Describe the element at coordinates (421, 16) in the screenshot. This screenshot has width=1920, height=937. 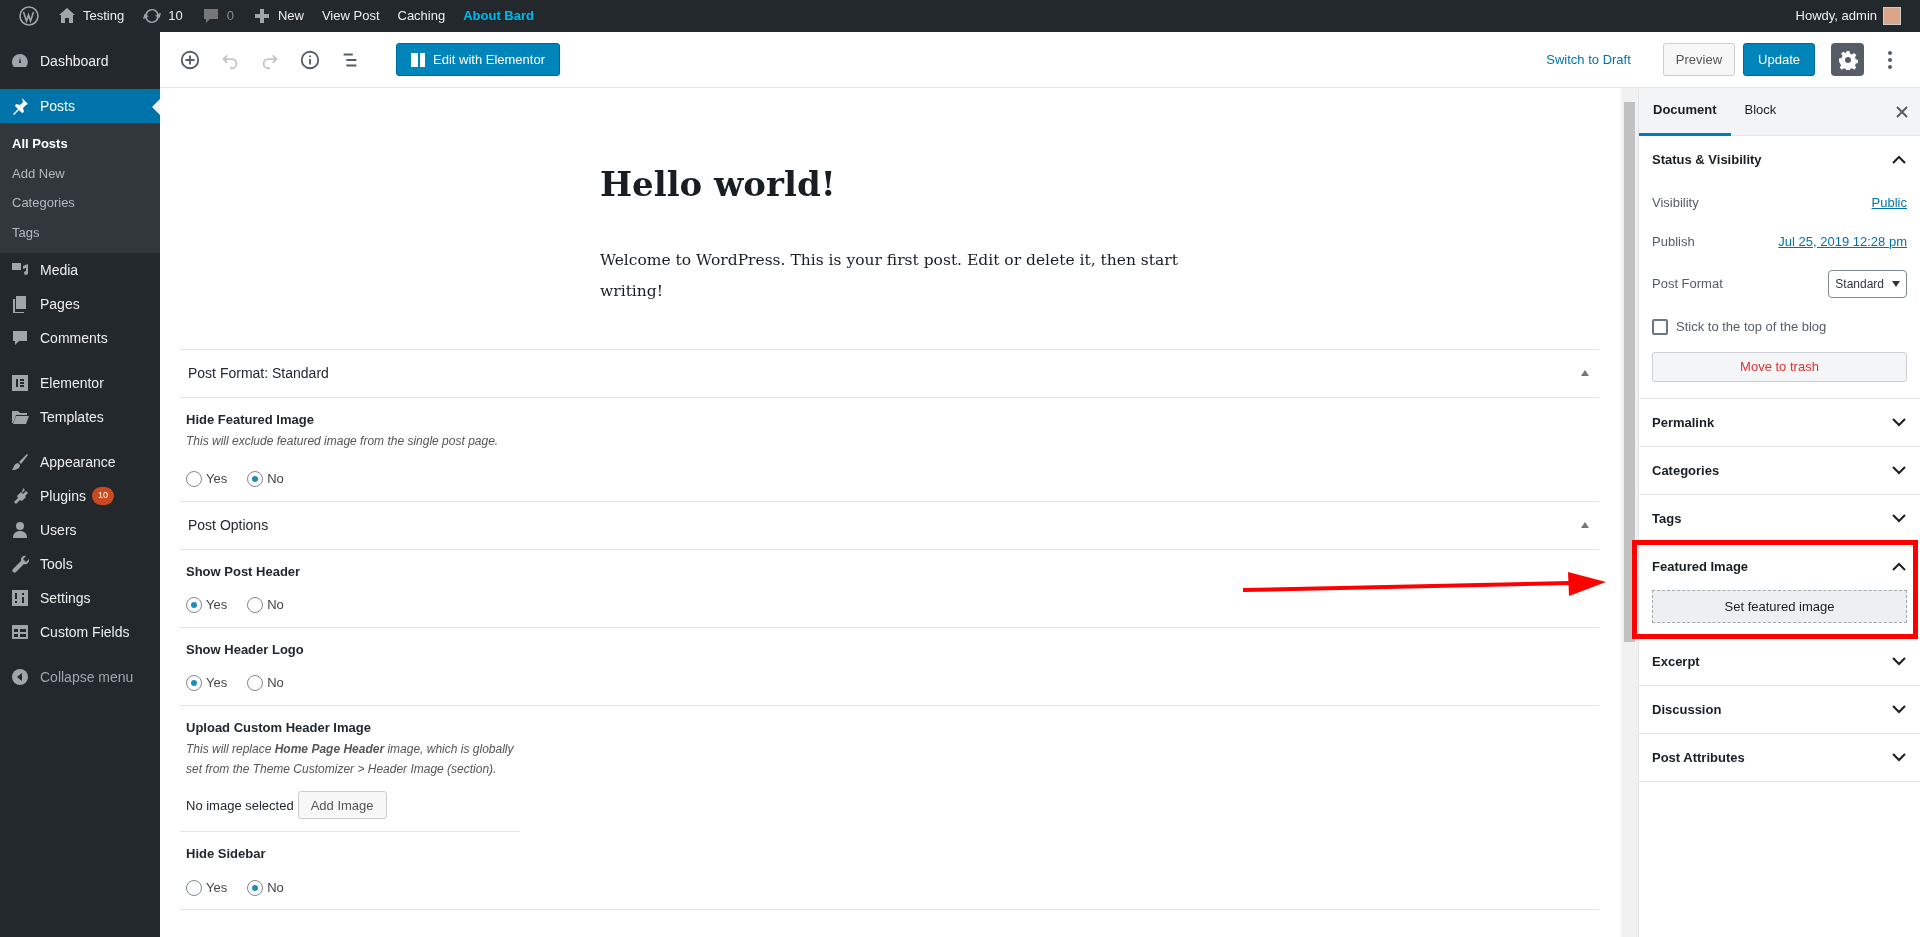
I see `admin-bar-link: Caching` at that location.